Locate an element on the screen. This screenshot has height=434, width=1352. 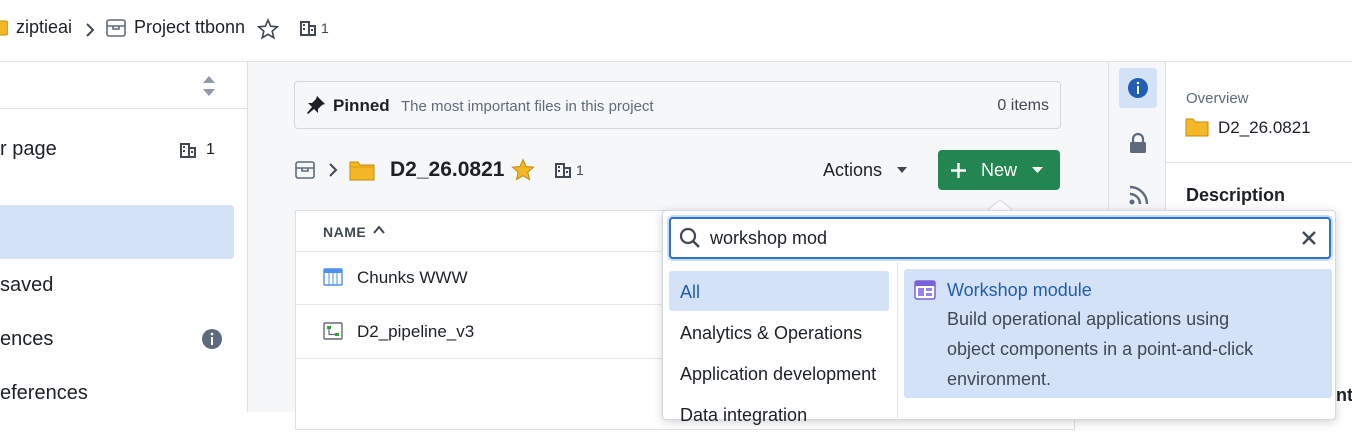
search-input: workshop mod is located at coordinates (768, 238).